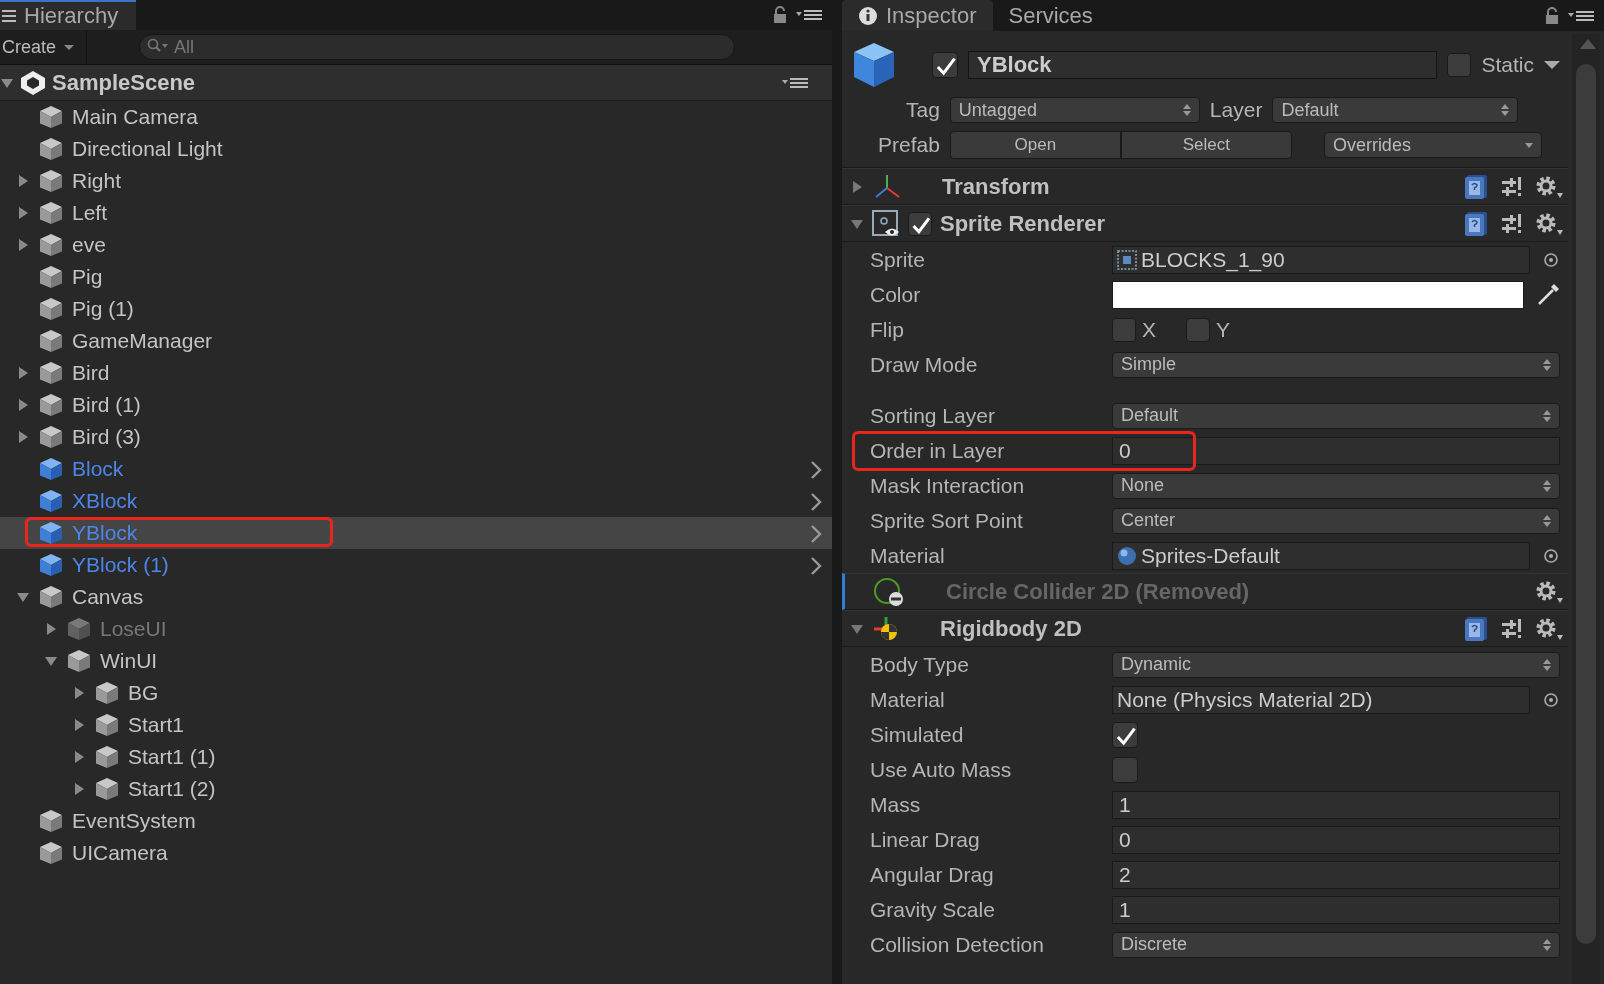 The image size is (1604, 984). Describe the element at coordinates (941, 769) in the screenshot. I see `property-label: Use Auto Mass` at that location.